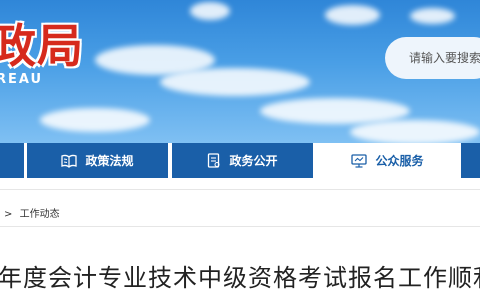  Describe the element at coordinates (69, 161) in the screenshot. I see `book-icon` at that location.